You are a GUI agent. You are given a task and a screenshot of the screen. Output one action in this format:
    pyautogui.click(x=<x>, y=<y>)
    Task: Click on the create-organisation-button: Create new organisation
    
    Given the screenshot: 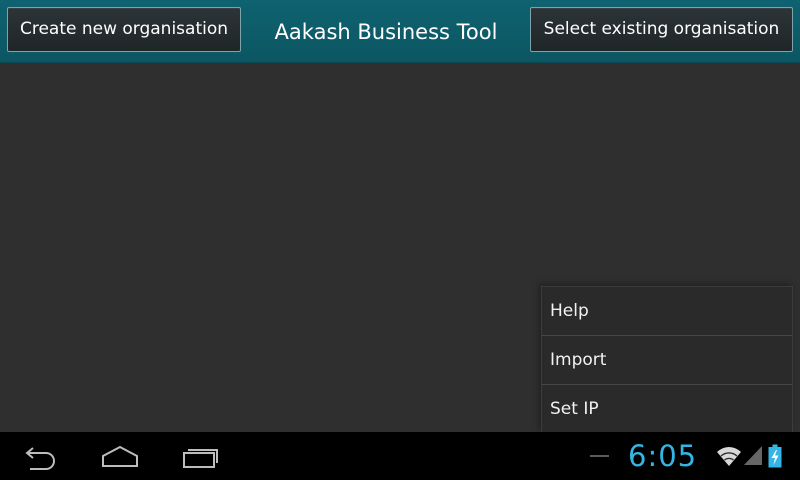 What is the action you would take?
    pyautogui.click(x=124, y=29)
    